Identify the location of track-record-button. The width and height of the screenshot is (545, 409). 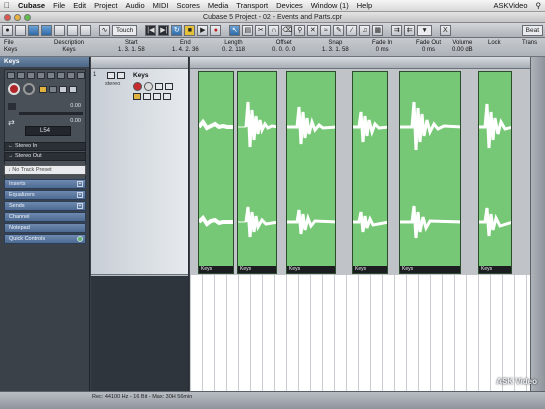
(137, 86).